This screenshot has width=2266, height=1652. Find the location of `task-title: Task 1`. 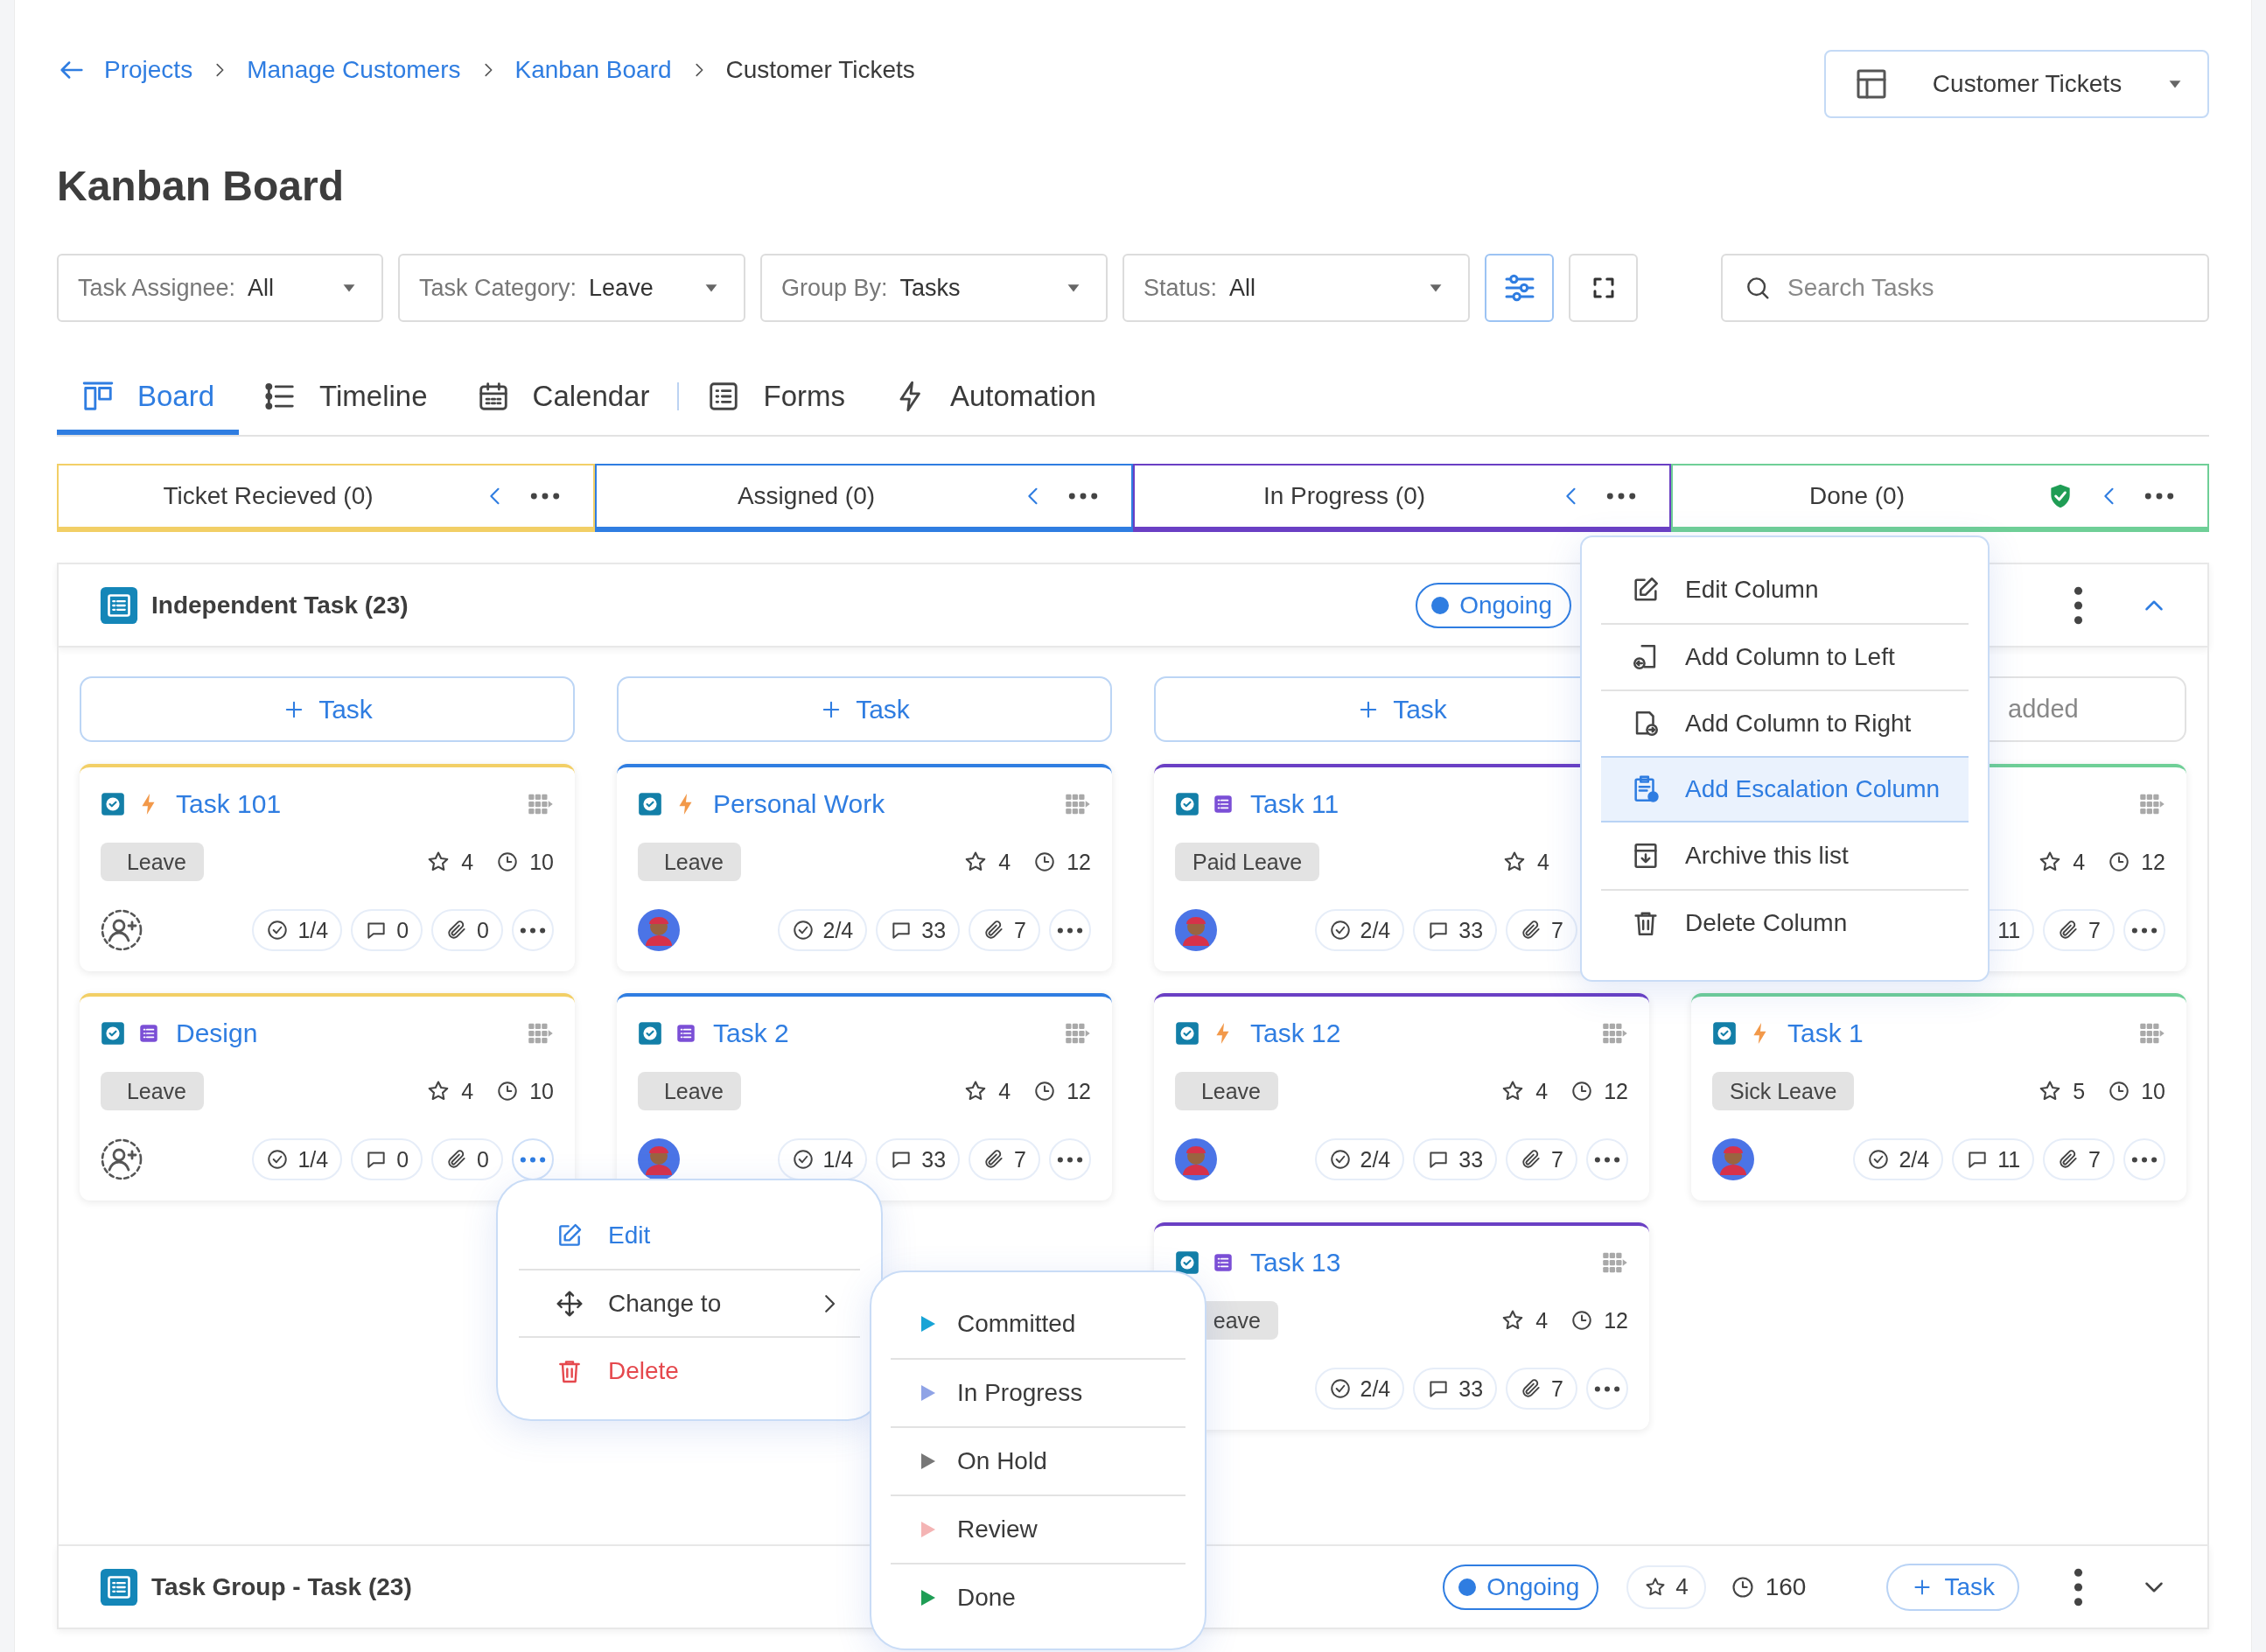

task-title: Task 1 is located at coordinates (1825, 1033).